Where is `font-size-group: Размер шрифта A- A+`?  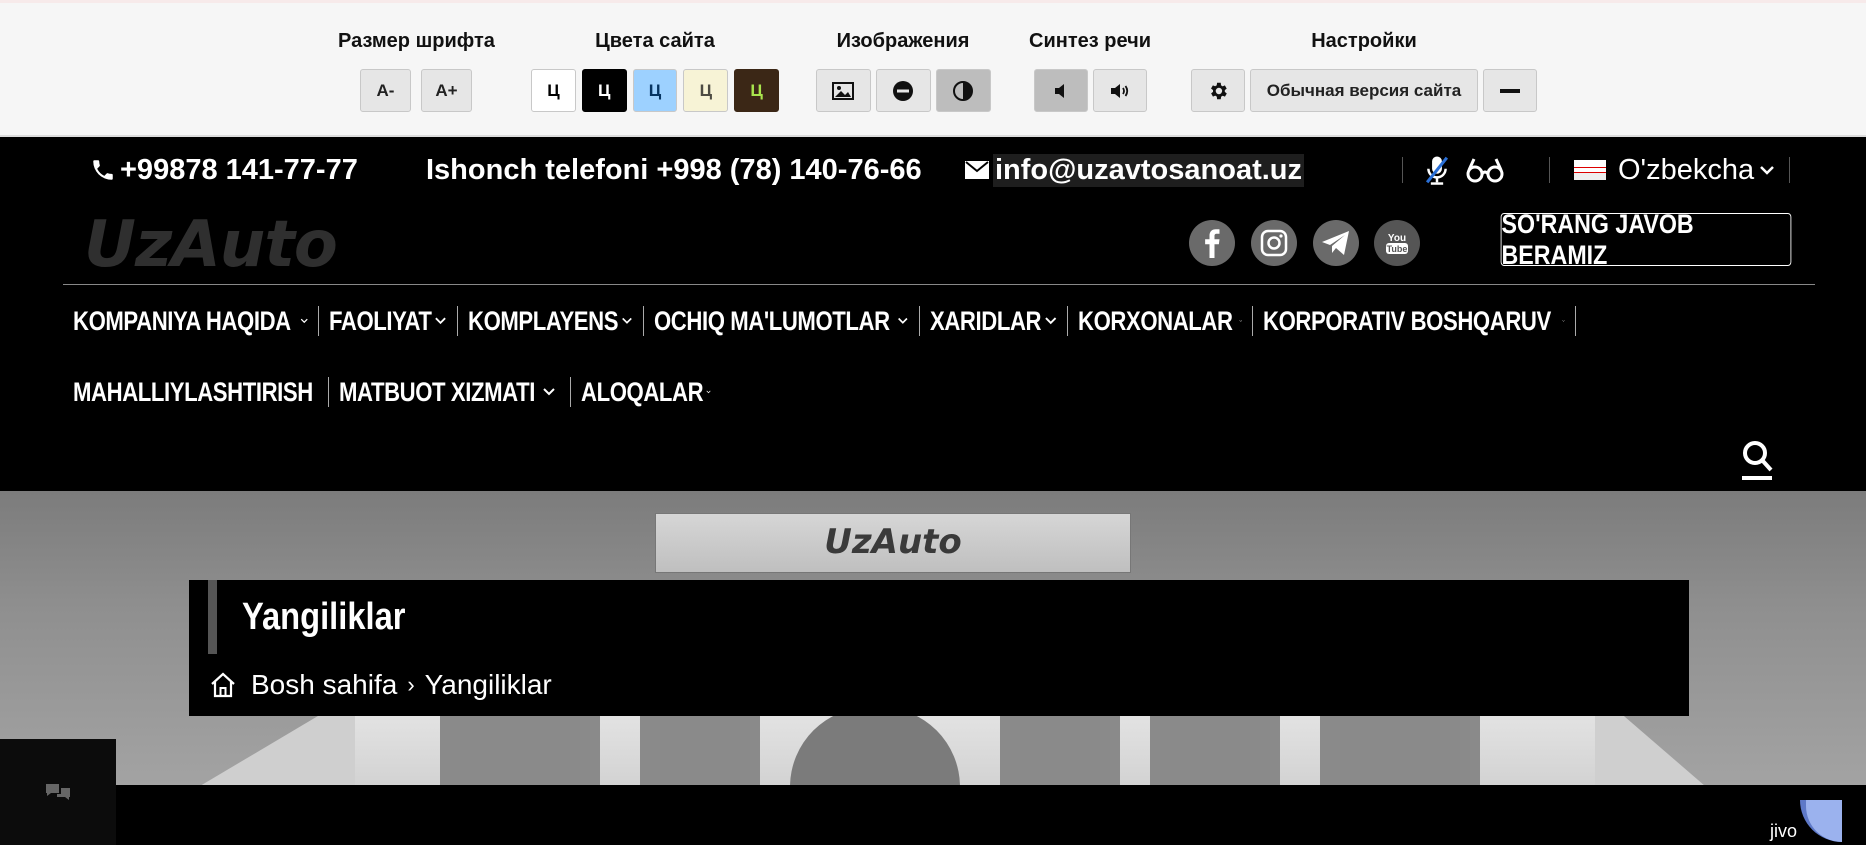
font-size-group: Размер шрифта A- A+ is located at coordinates (416, 70).